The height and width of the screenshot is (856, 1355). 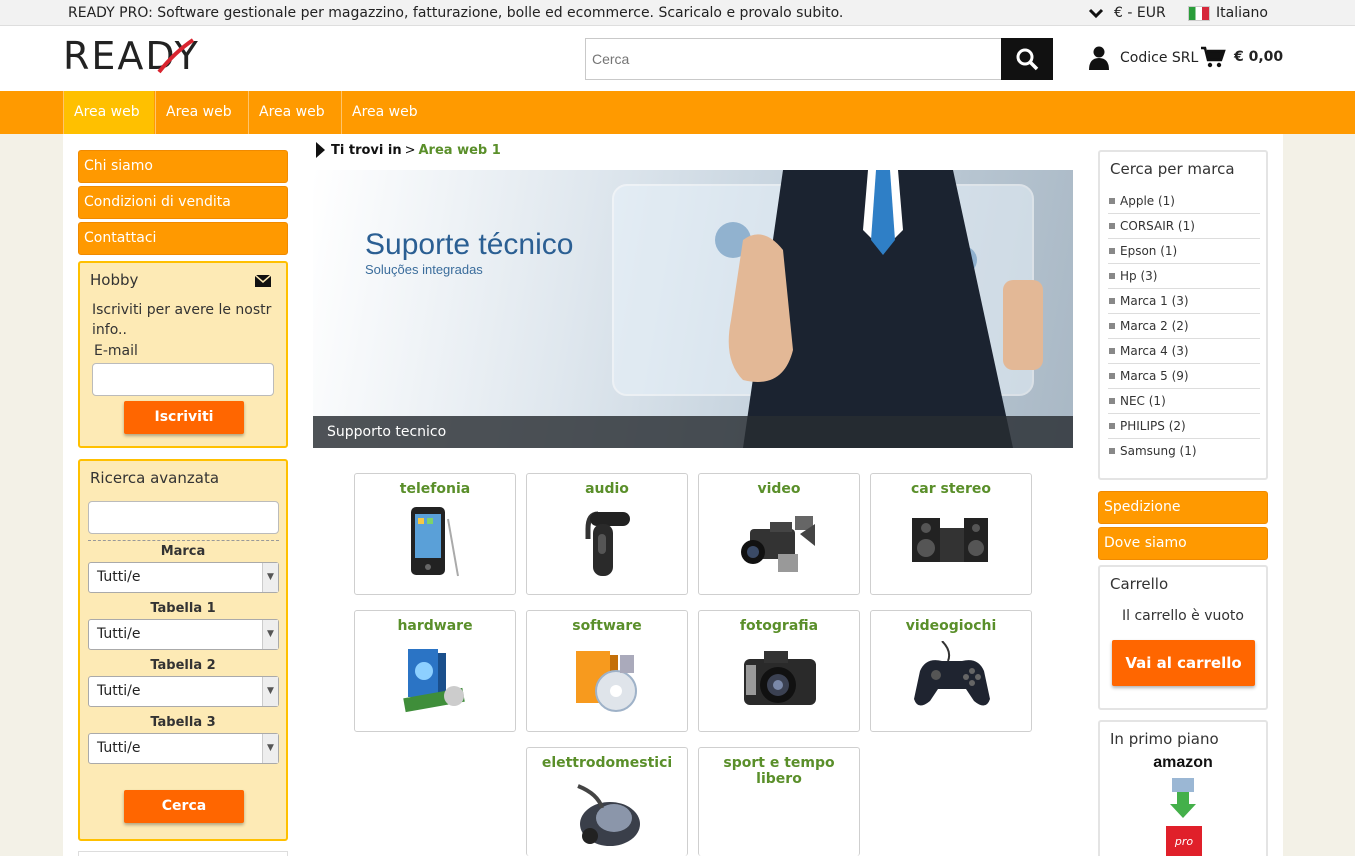 I want to click on banner-headline: Suporte técnico, so click(x=469, y=244).